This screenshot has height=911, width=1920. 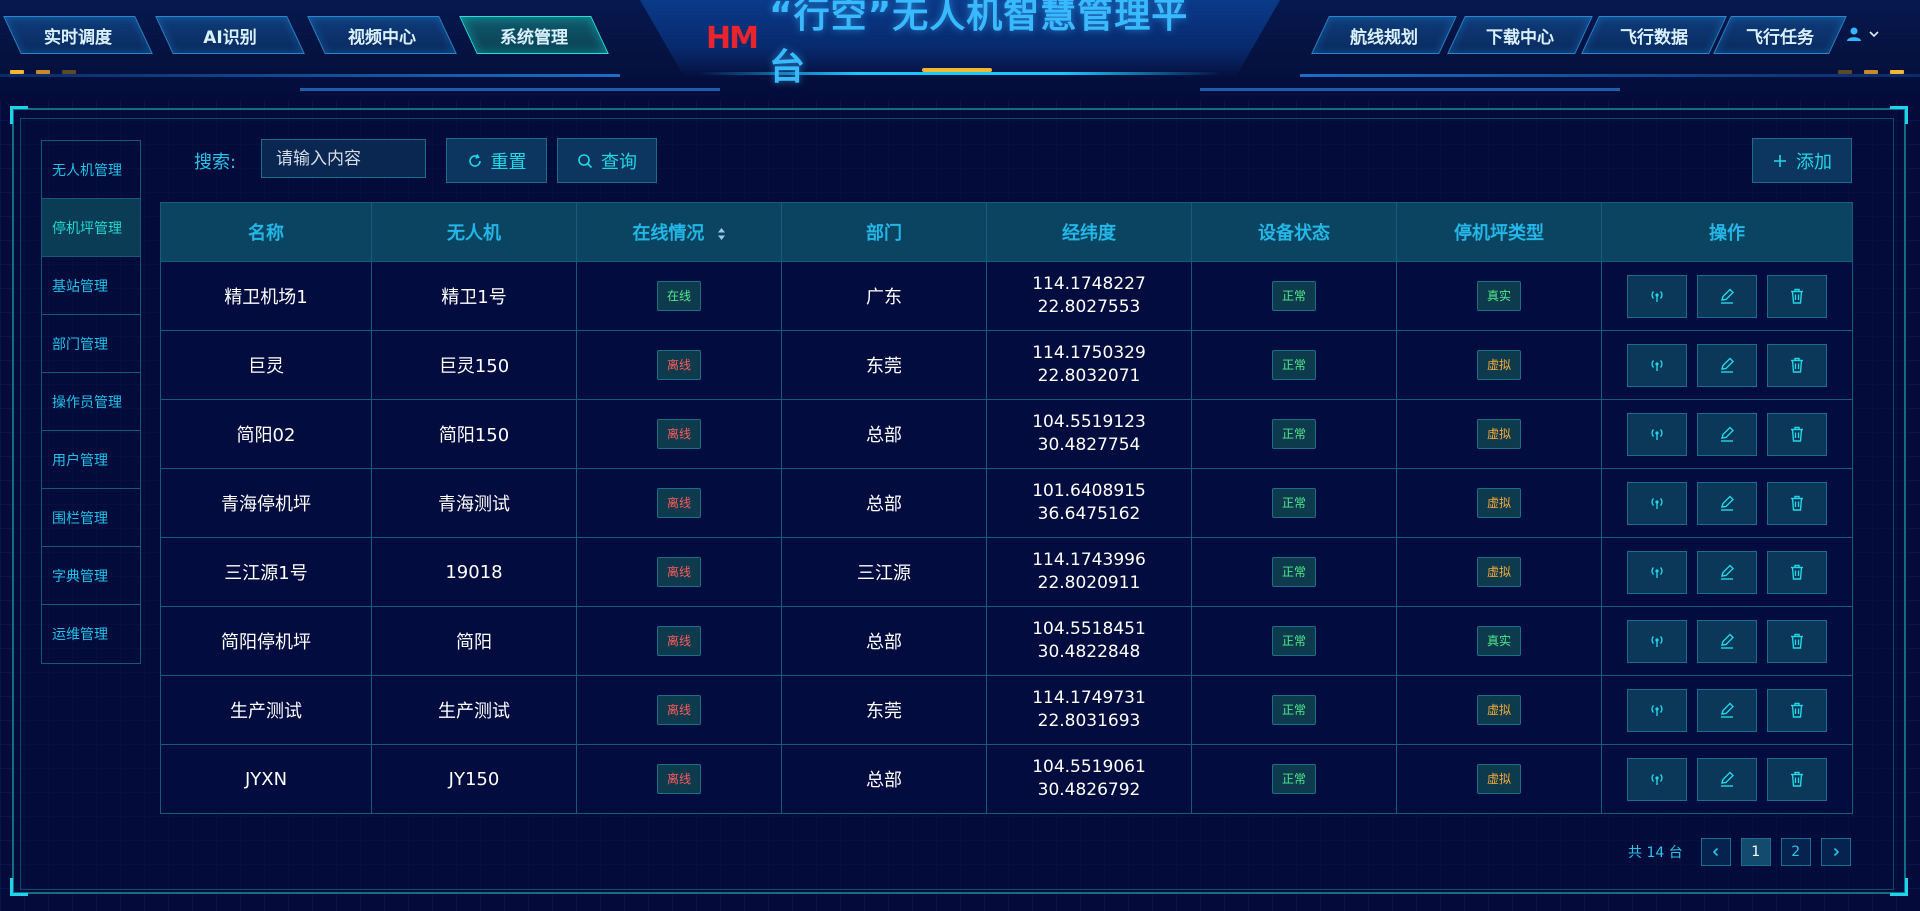 What do you see at coordinates (266, 434) in the screenshot?
I see `cell-name: 简阳02` at bounding box center [266, 434].